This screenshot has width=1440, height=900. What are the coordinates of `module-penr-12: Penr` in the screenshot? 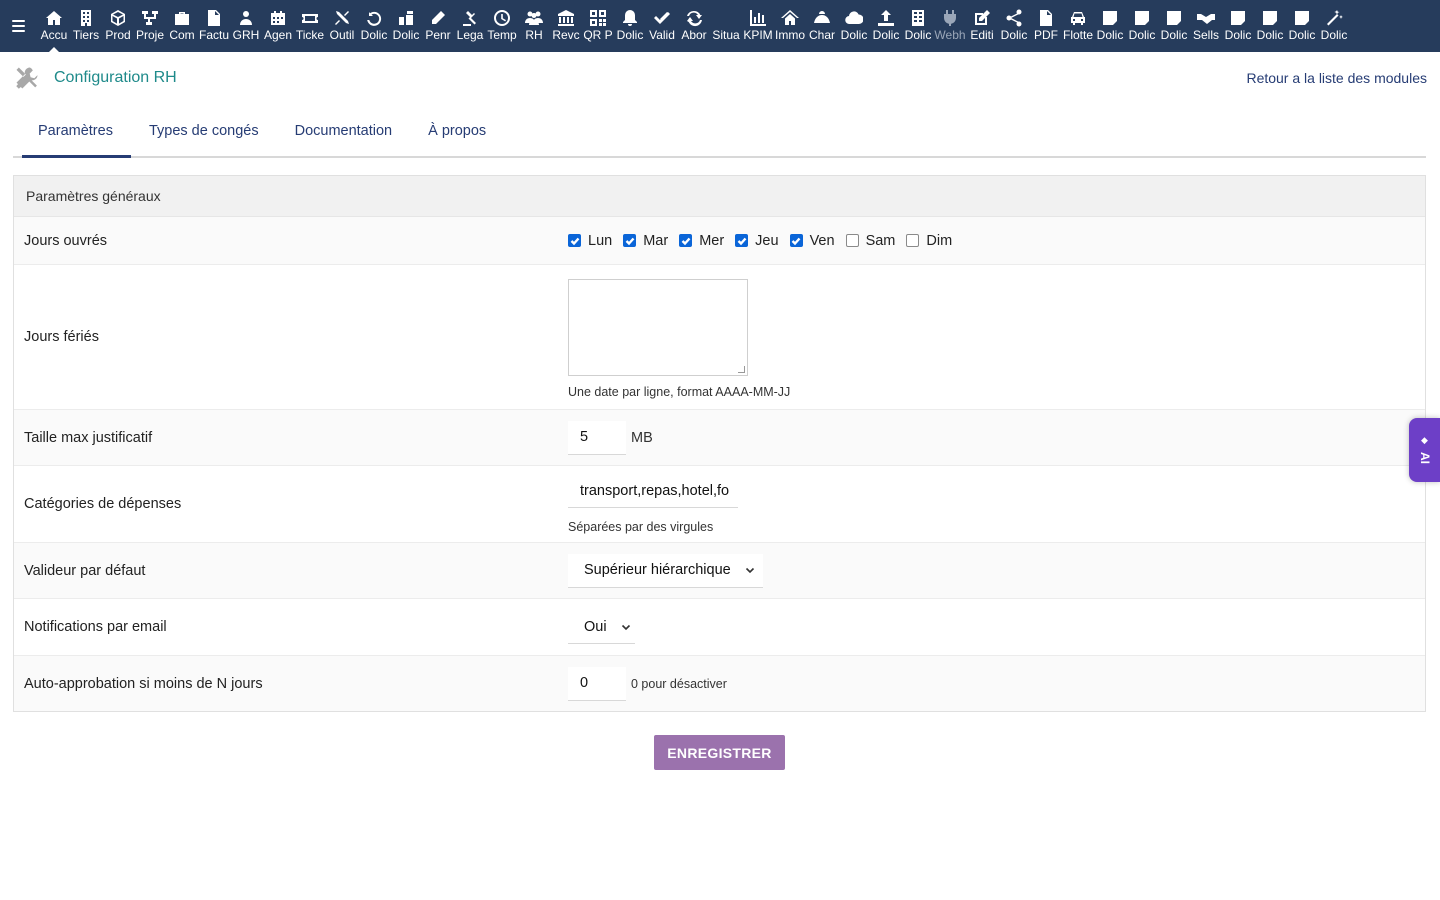 It's located at (438, 26).